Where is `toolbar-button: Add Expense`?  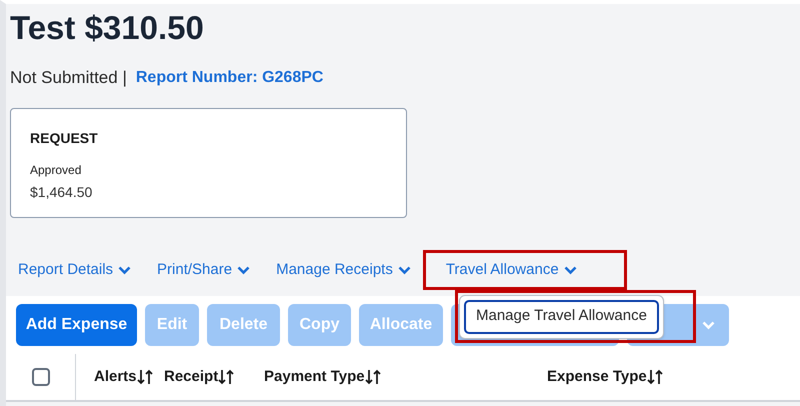 toolbar-button: Add Expense is located at coordinates (76, 325).